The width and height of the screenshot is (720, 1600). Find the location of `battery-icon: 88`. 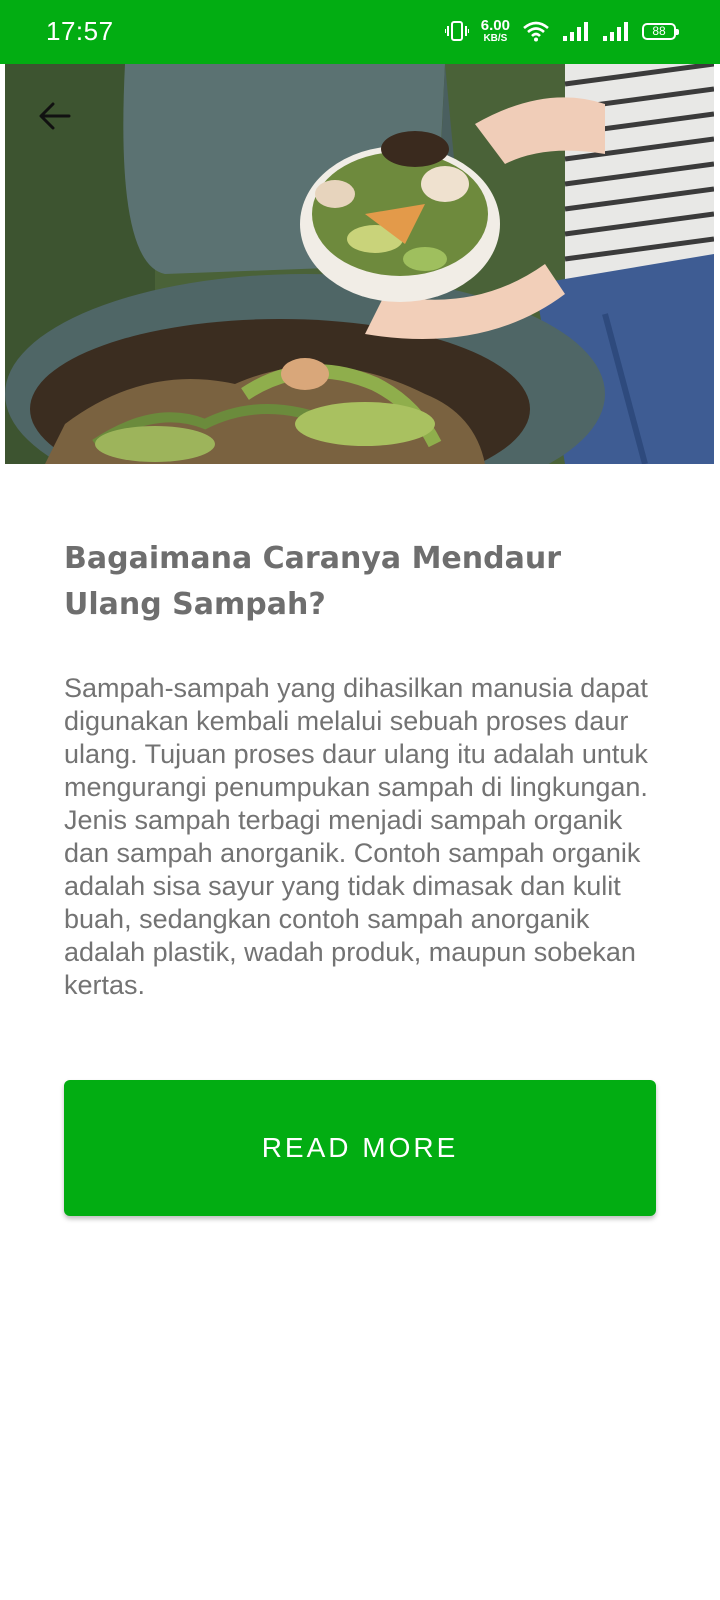

battery-icon: 88 is located at coordinates (660, 31).